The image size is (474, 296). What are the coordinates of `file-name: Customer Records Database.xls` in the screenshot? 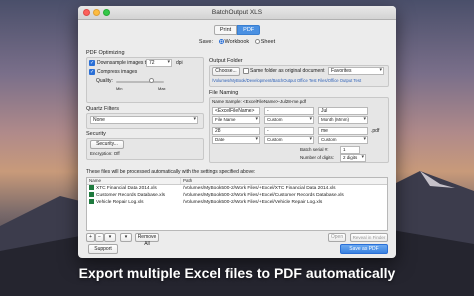 It's located at (131, 195).